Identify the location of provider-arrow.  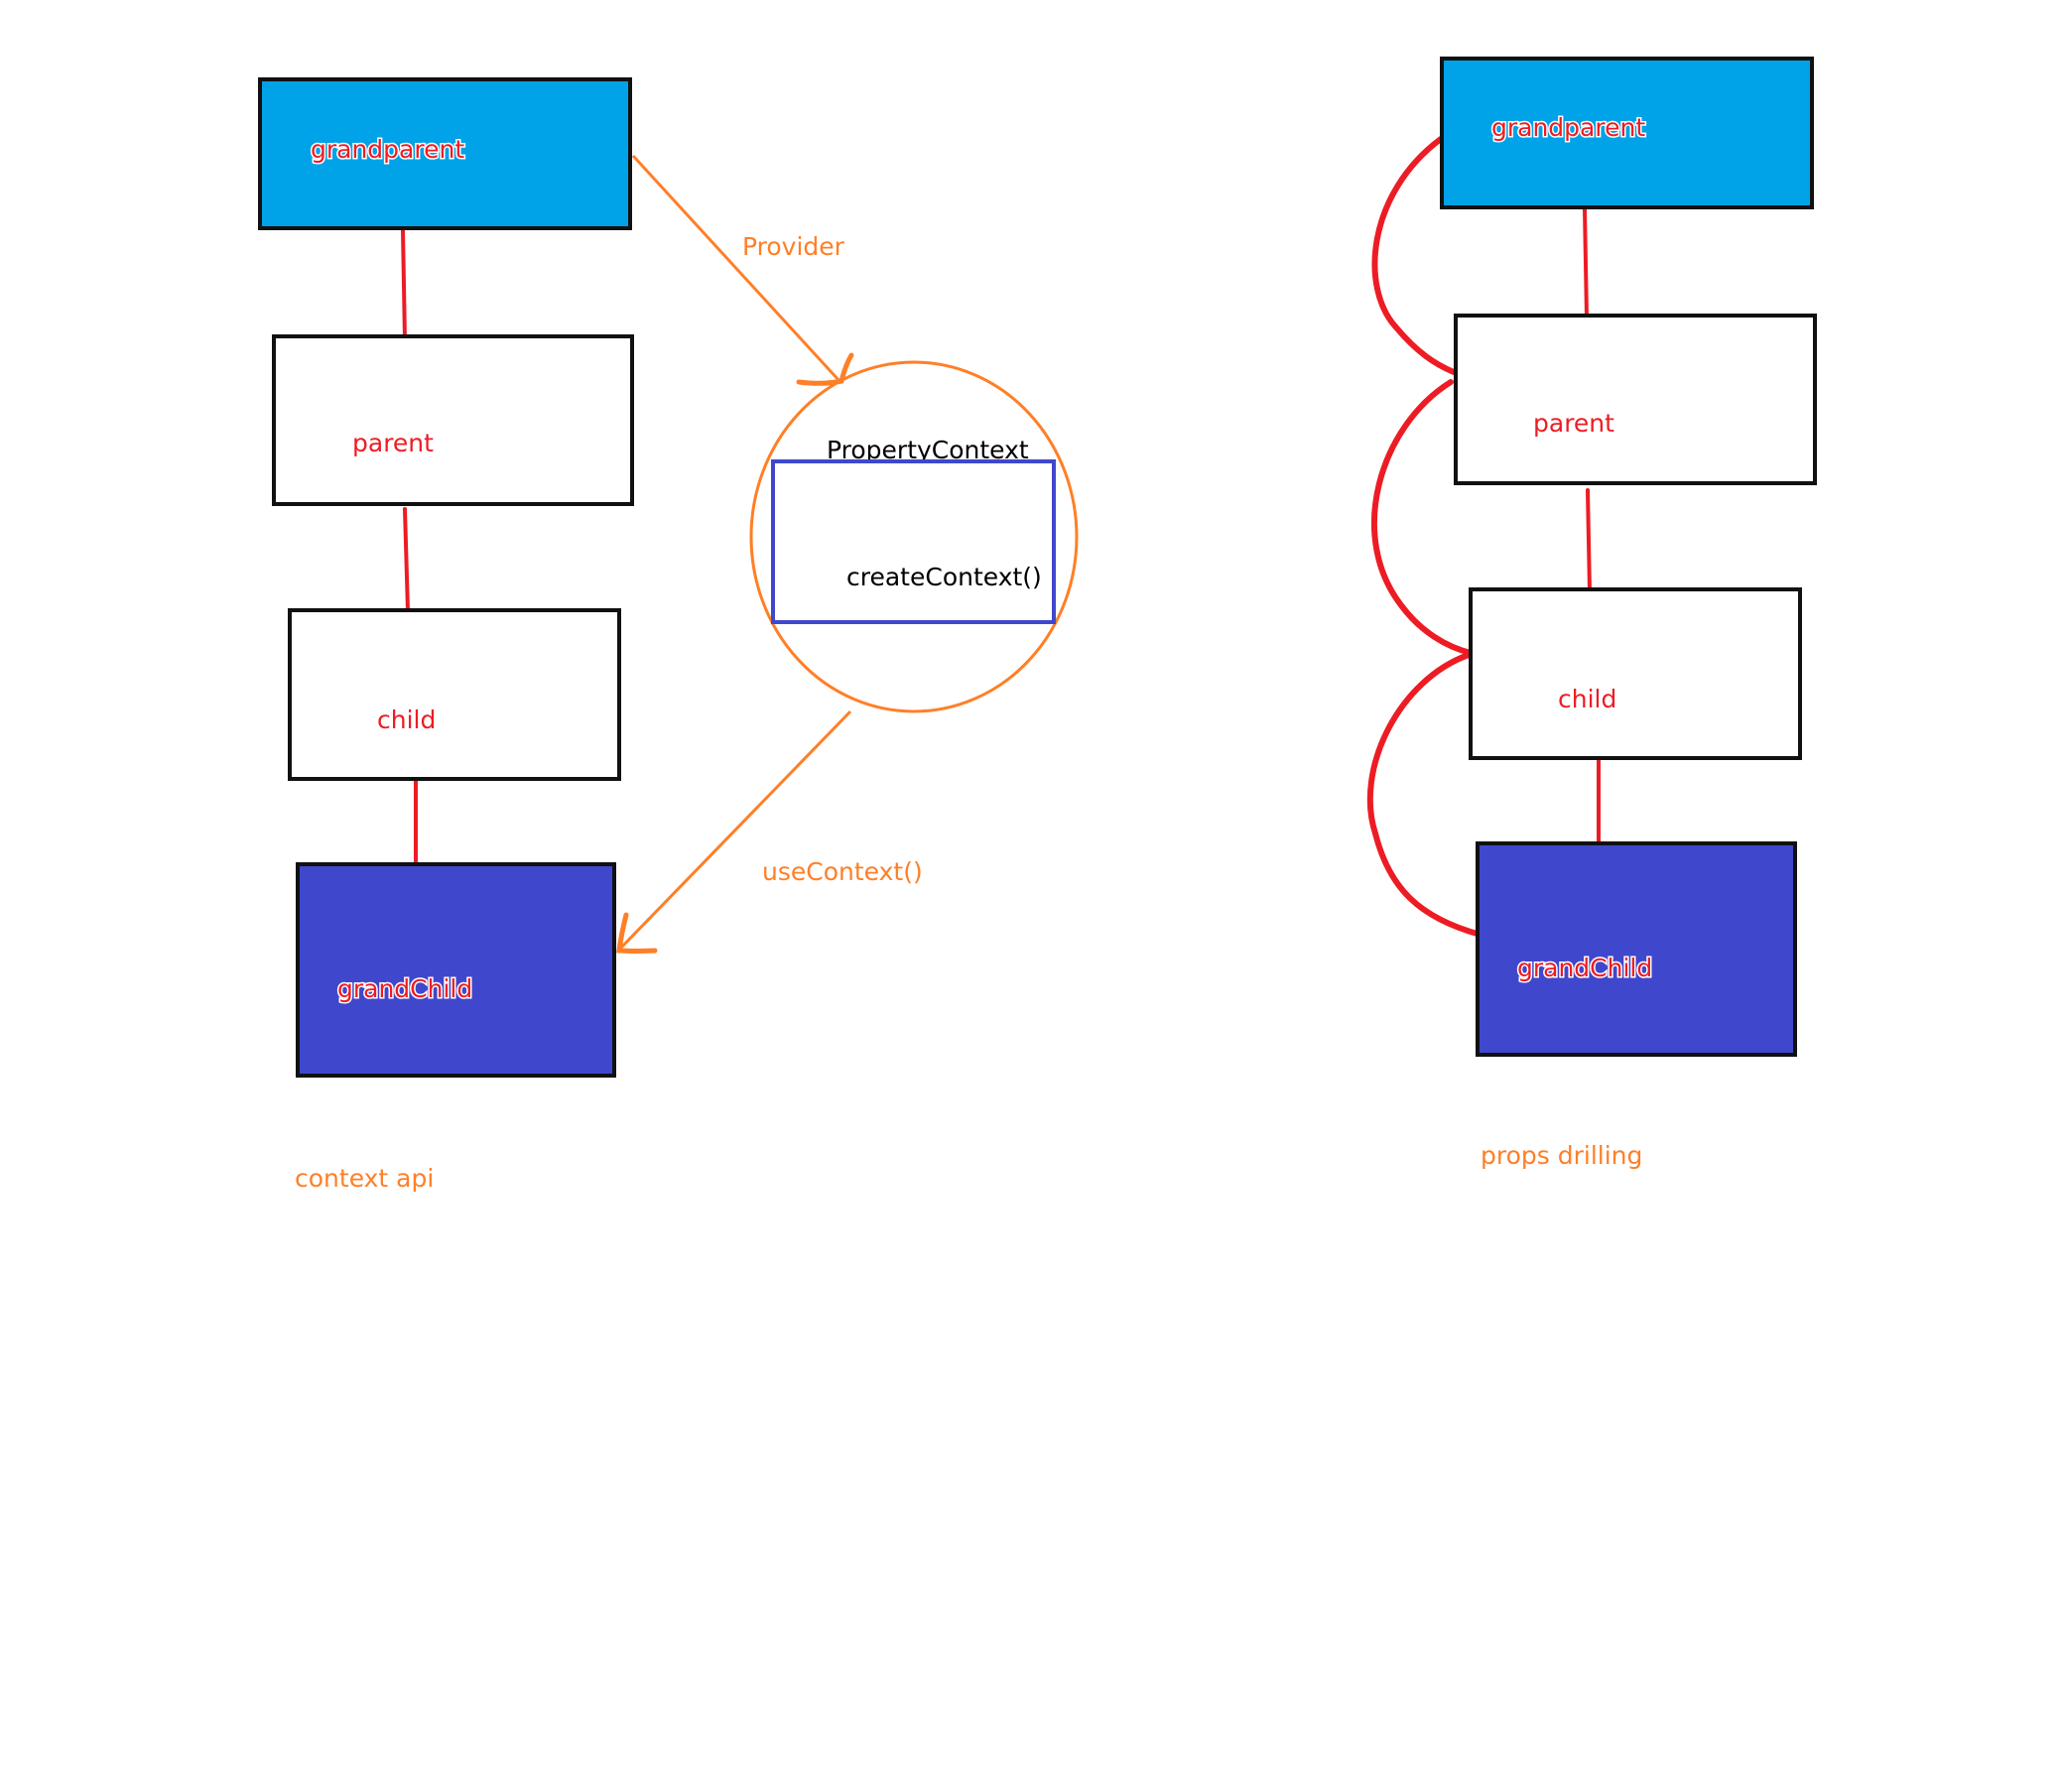
(742, 270).